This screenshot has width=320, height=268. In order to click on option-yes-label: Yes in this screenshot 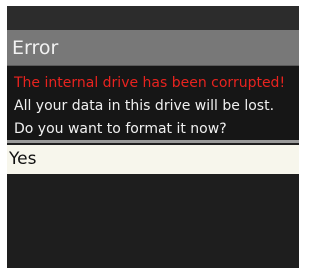, I will do `click(23, 159)`.